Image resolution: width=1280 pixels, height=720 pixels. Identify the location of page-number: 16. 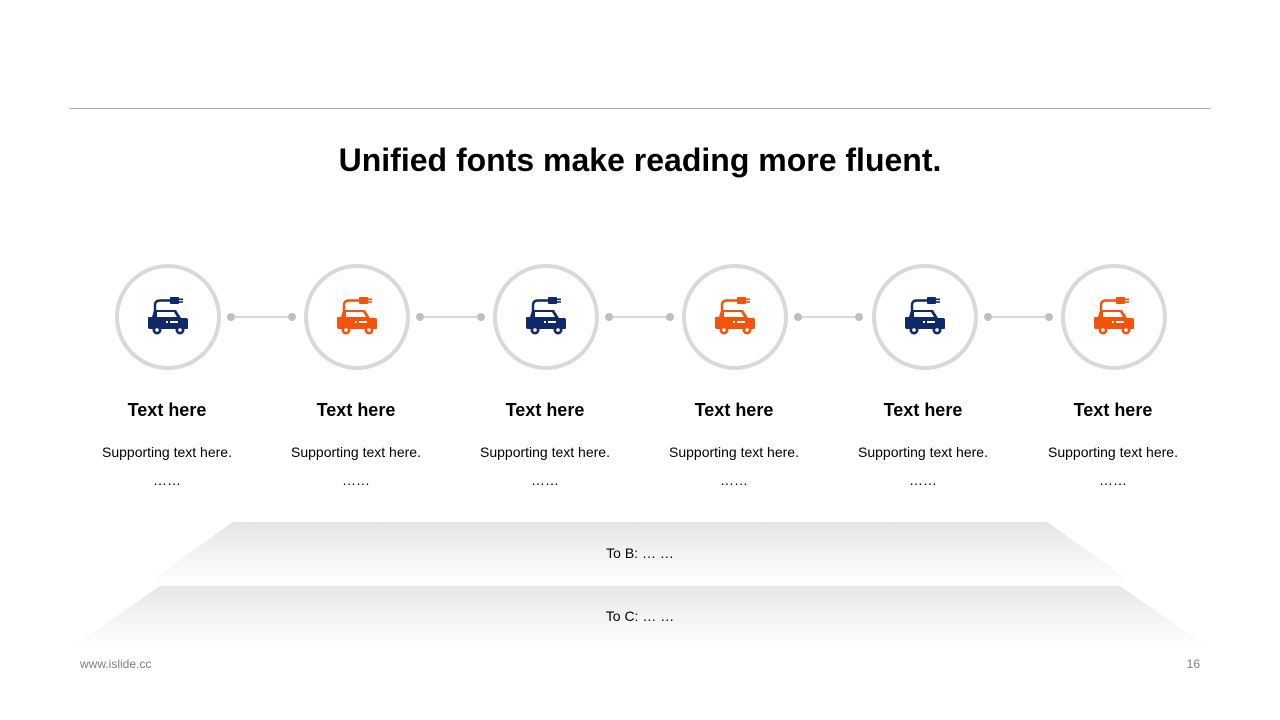
(1193, 664).